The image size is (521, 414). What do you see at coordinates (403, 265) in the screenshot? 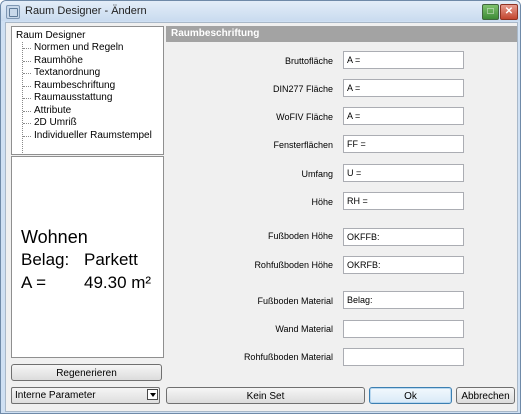
I see `rohfussboden-hoehe-input: OKRFB:` at bounding box center [403, 265].